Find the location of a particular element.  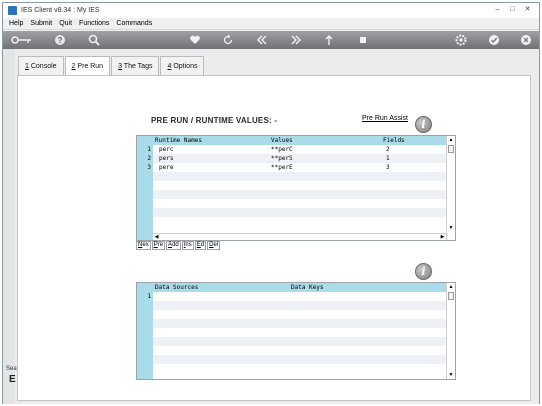

row-cells: perc **perC 2 is located at coordinates (299, 149).